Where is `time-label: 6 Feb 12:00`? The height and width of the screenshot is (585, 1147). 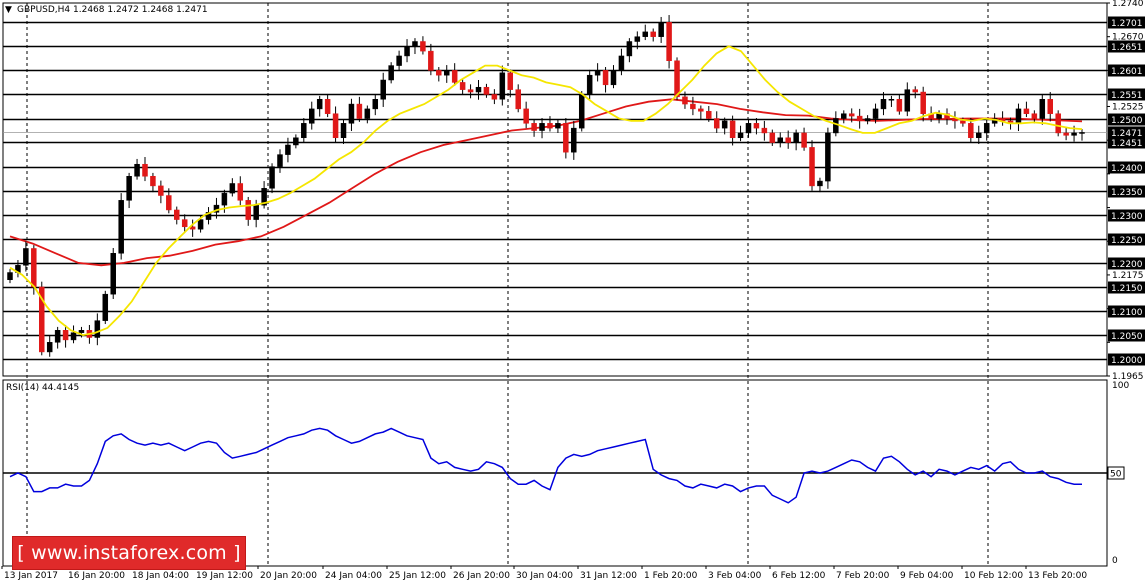 time-label: 6 Feb 12:00 is located at coordinates (799, 576).